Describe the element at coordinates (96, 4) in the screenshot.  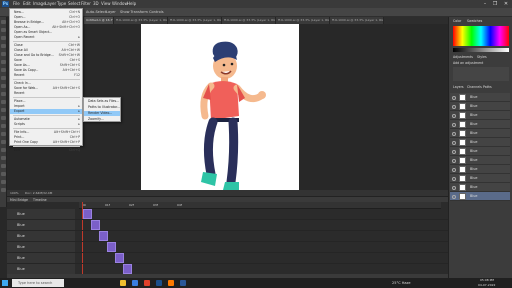
I see `menu-3d: 3D` at that location.